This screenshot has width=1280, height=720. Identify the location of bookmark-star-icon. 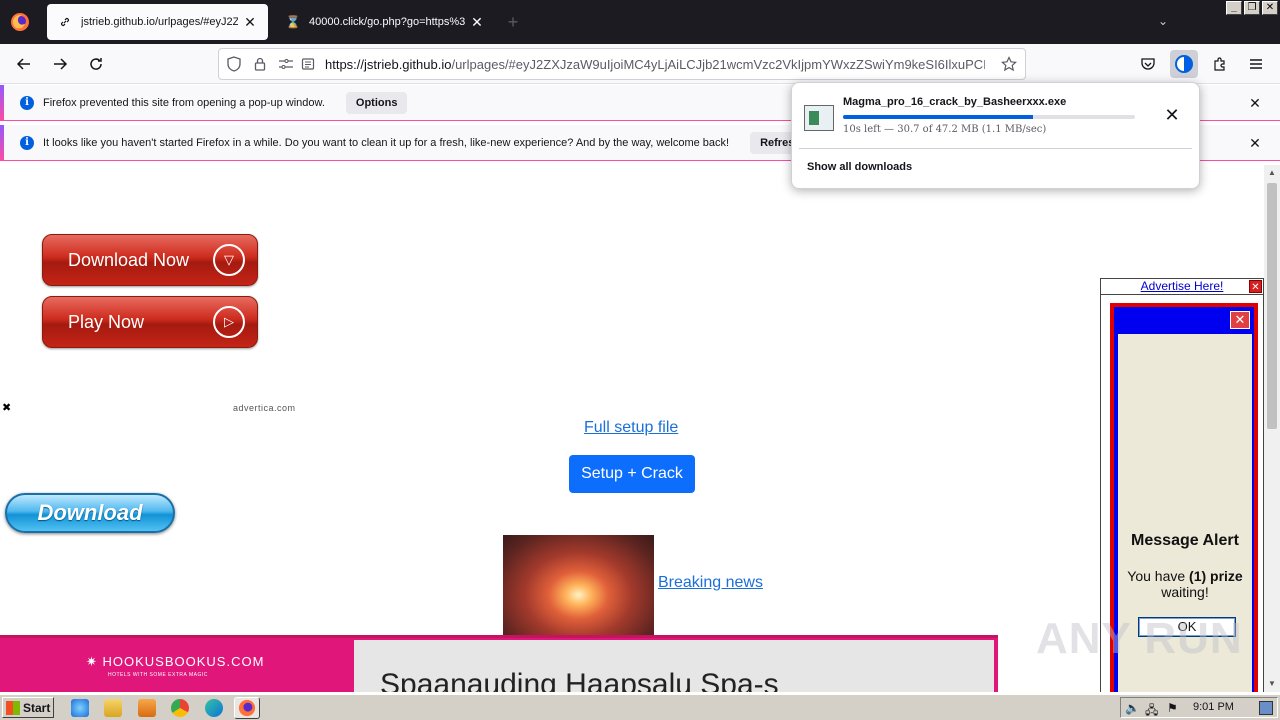
(1009, 64).